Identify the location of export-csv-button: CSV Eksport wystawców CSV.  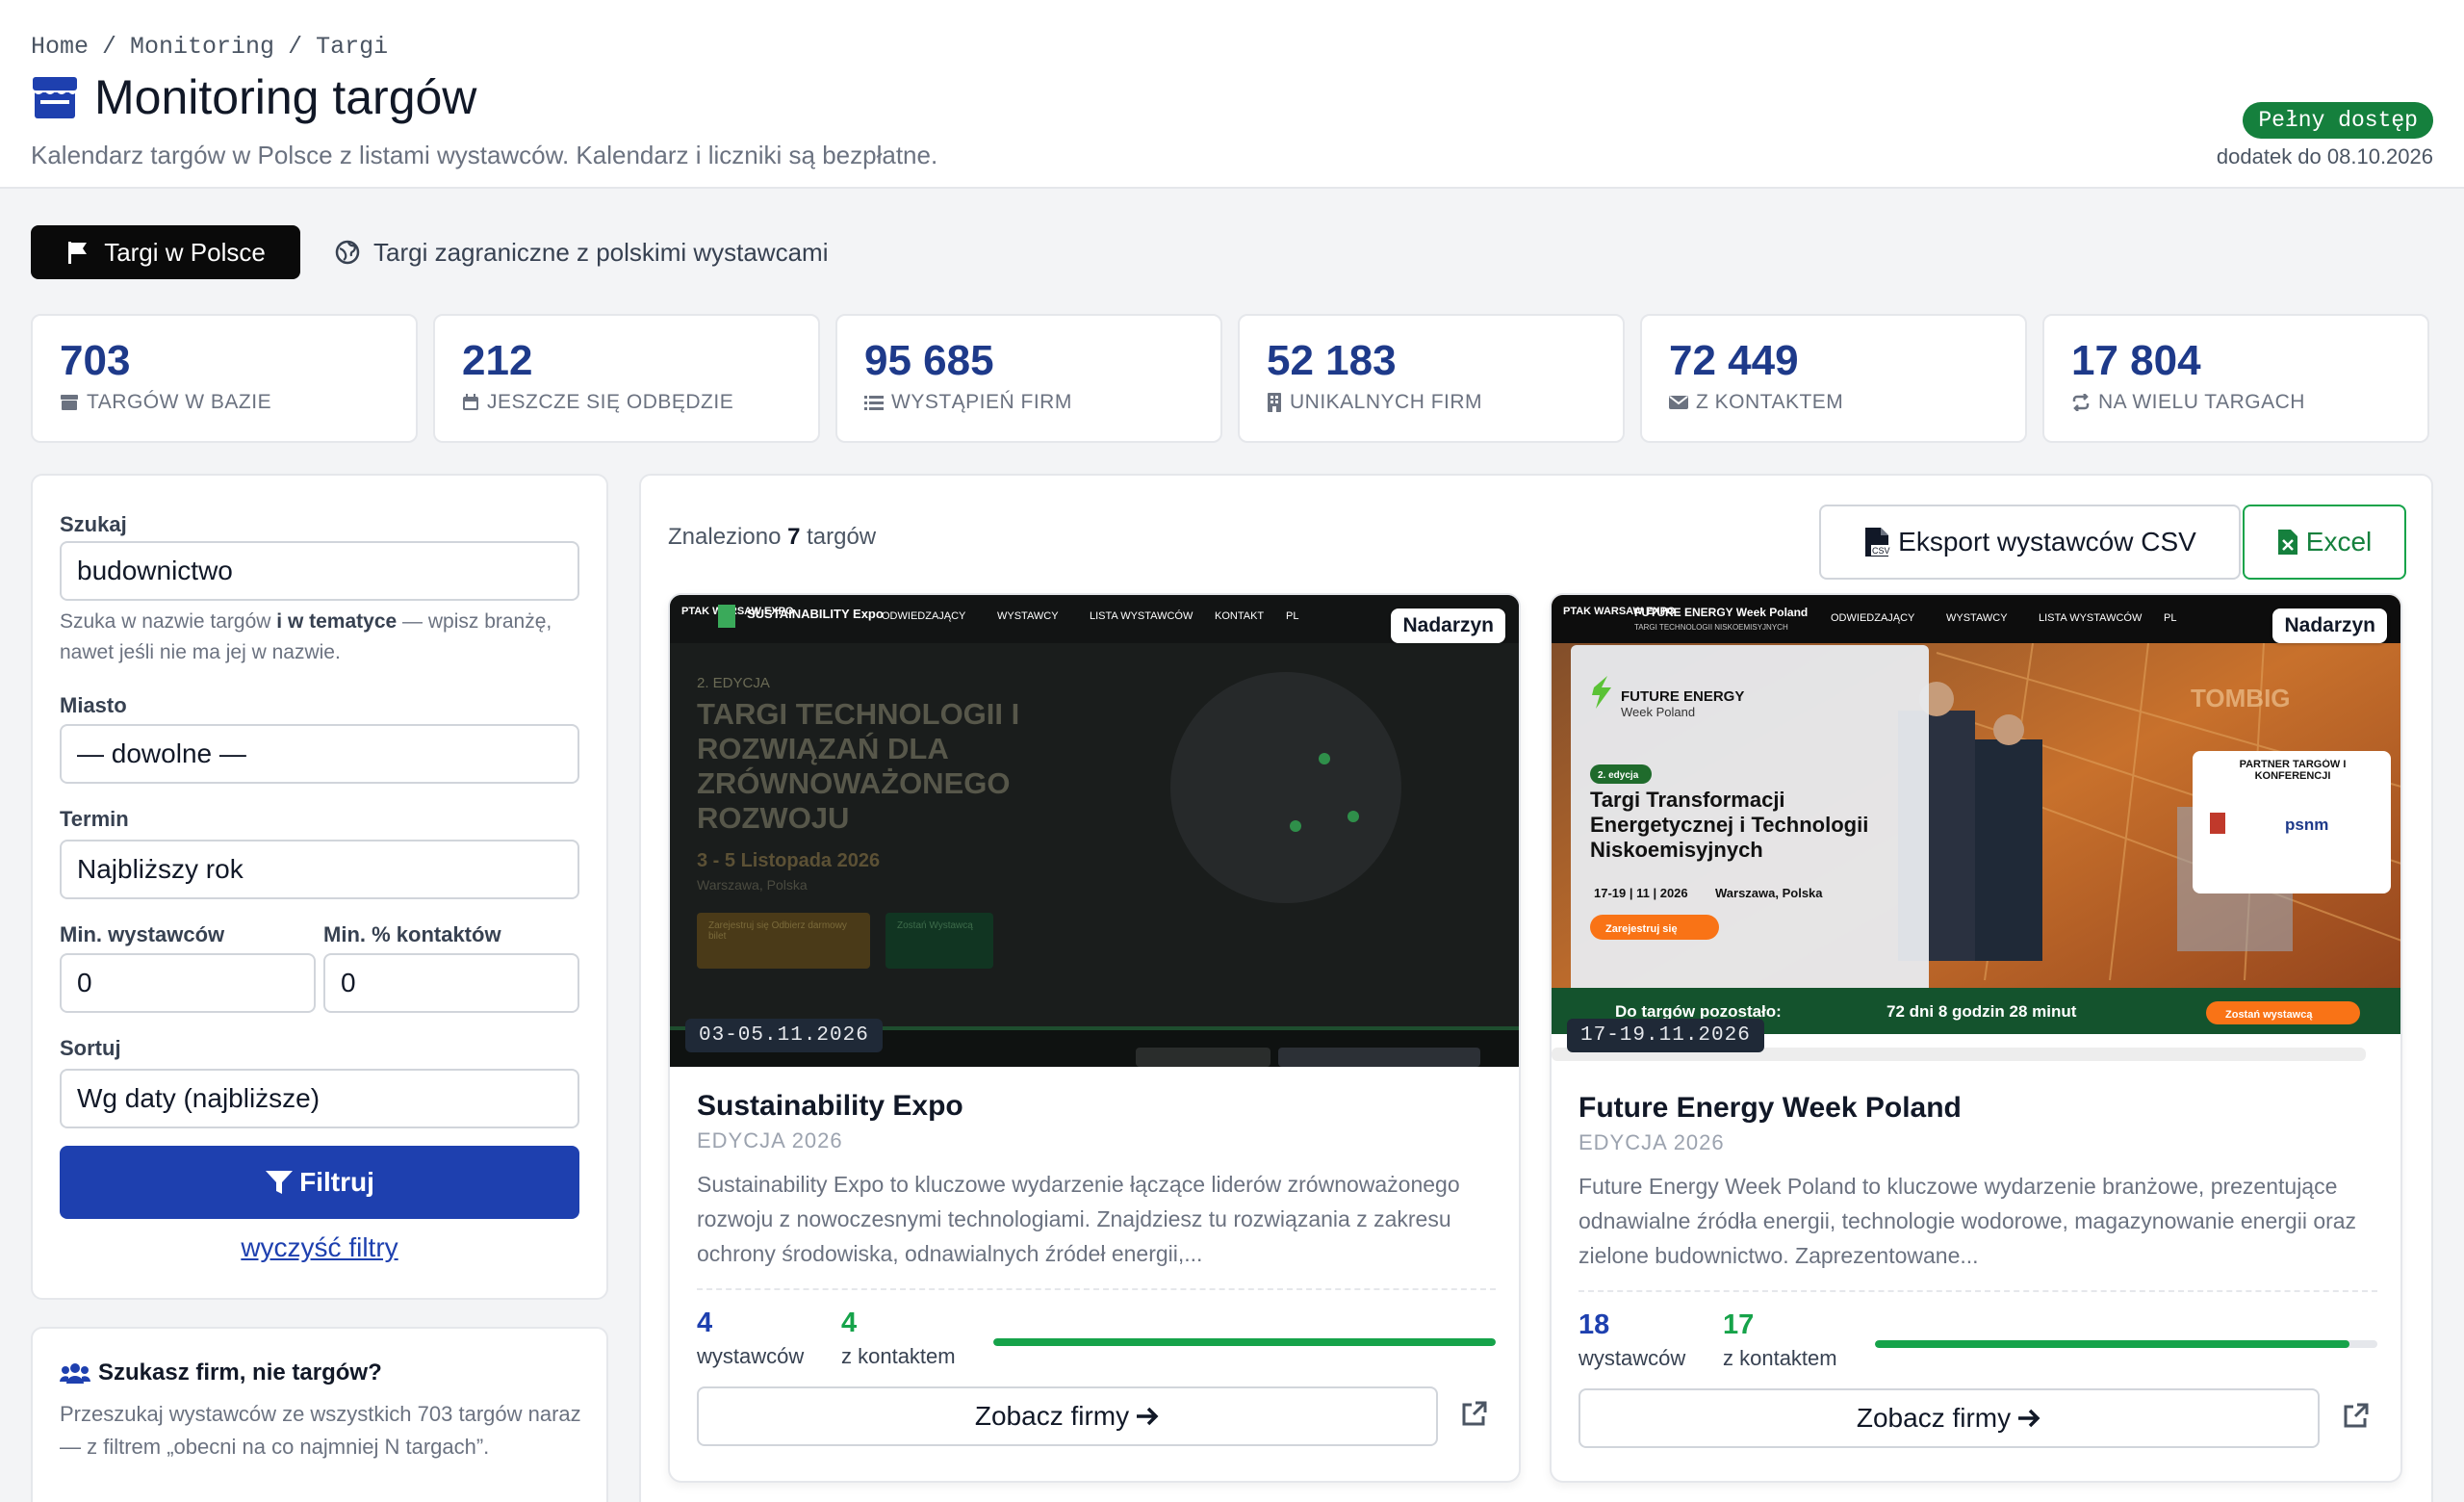
(2030, 542).